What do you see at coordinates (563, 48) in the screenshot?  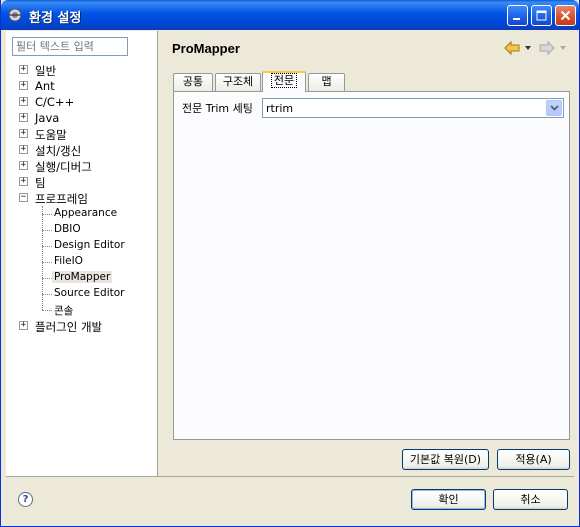 I see `forward-dropdown-icon` at bounding box center [563, 48].